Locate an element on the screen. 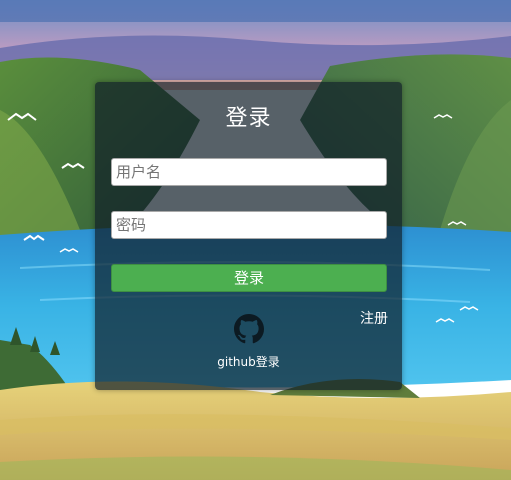 Image resolution: width=511 pixels, height=480 pixels. login-title: 登录 is located at coordinates (248, 118).